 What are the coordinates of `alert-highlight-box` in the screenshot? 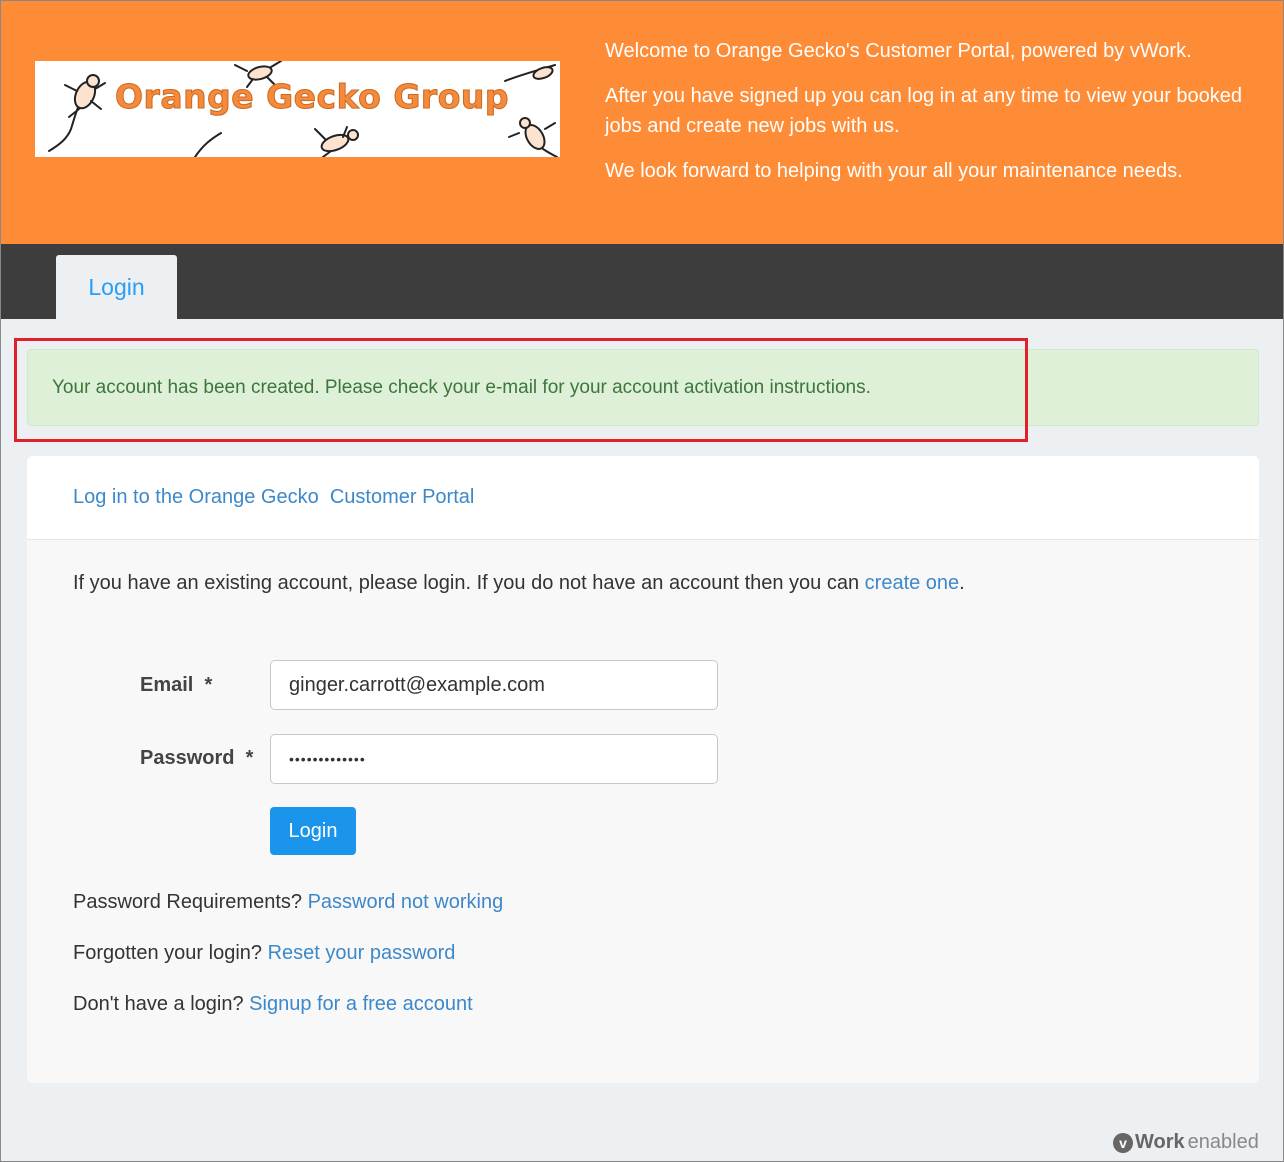 It's located at (521, 390).